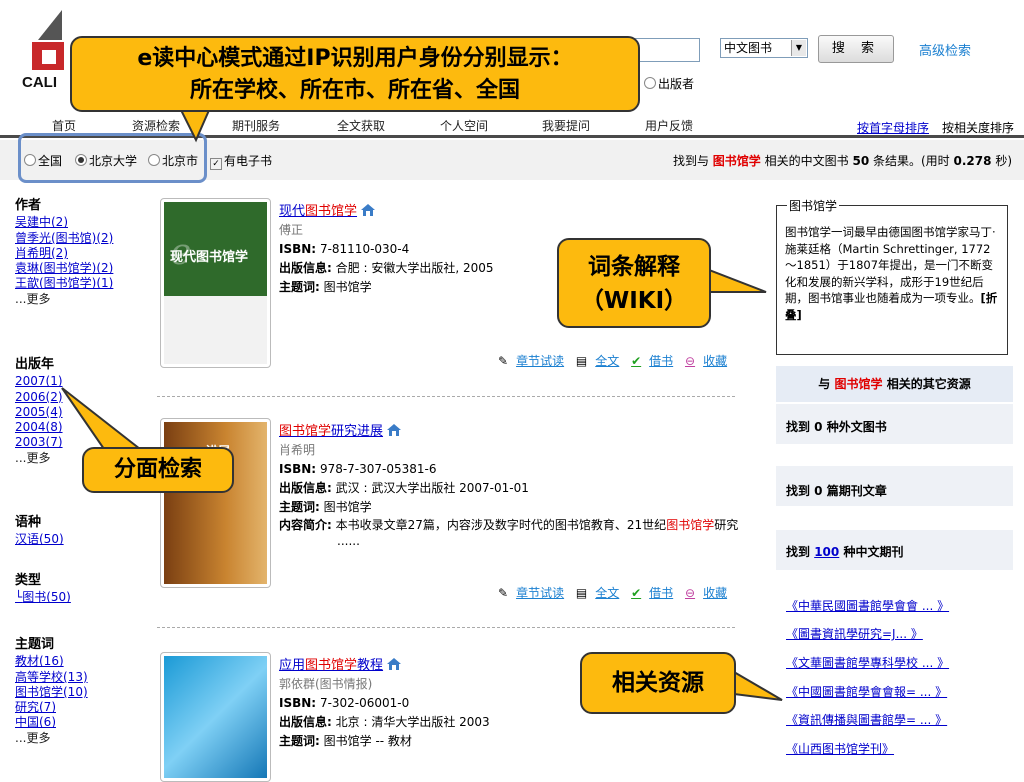 This screenshot has height=782, width=1024. What do you see at coordinates (676, 84) in the screenshot?
I see `publisher-radio-label: 出版者` at bounding box center [676, 84].